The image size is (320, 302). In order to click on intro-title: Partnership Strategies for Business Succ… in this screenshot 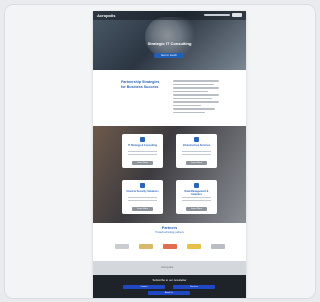, I will do `click(140, 84)`.